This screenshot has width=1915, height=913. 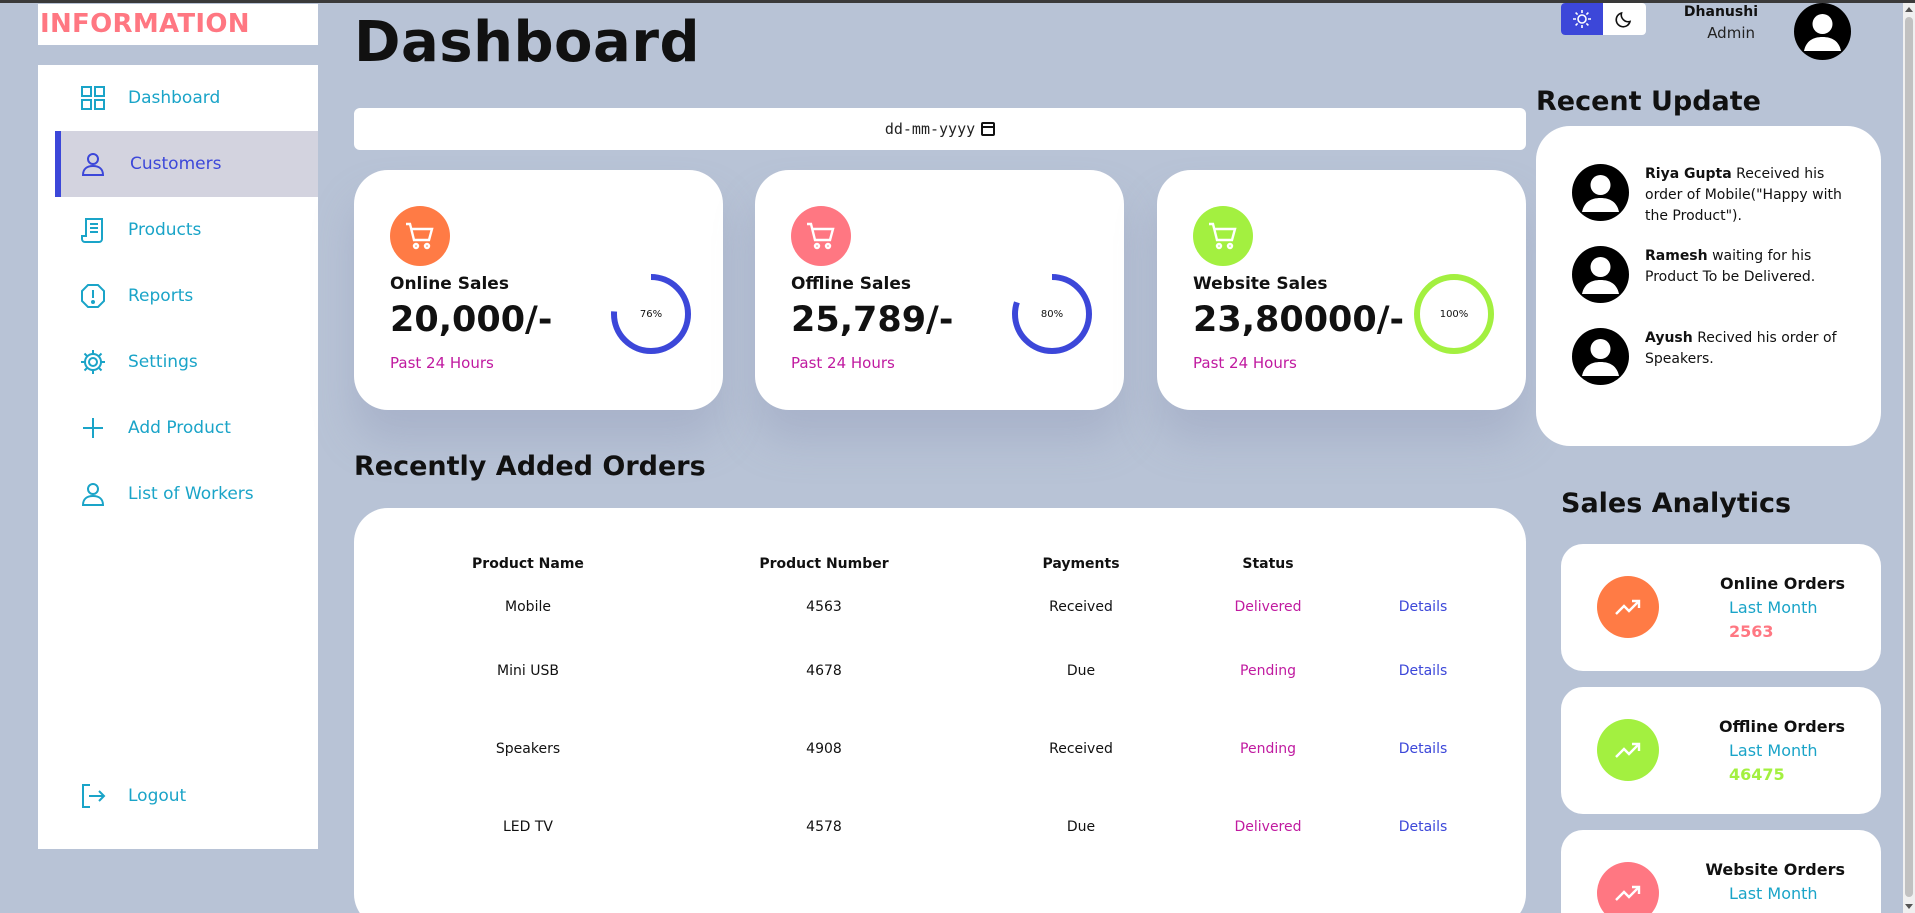 I want to click on sidebar-item-products: Products, so click(x=178, y=230).